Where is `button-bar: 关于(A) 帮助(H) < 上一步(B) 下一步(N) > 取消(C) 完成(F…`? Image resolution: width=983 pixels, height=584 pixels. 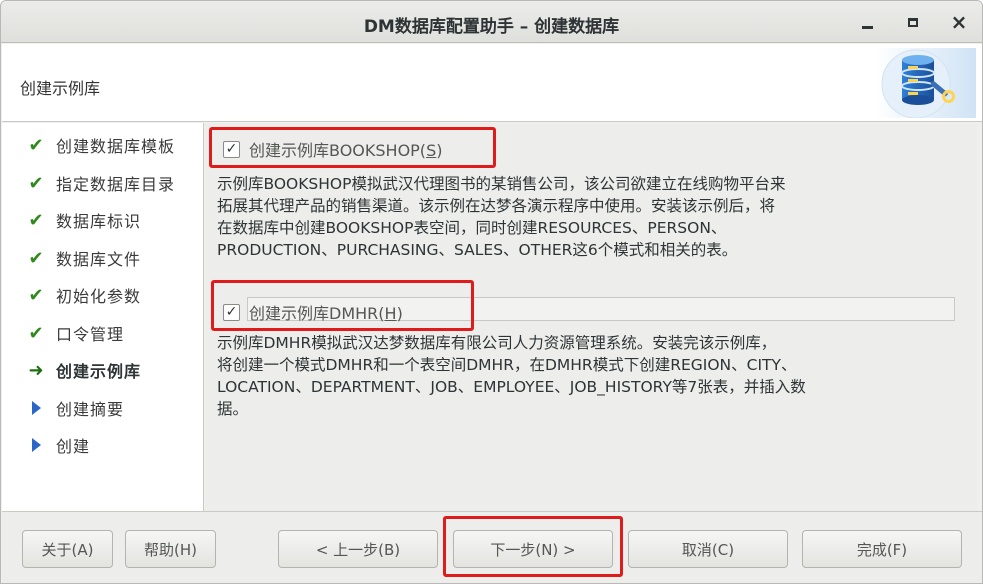 button-bar: 关于(A) 帮助(H) < 上一步(B) 下一步(N) > 取消(C) 完成(F… is located at coordinates (492, 547).